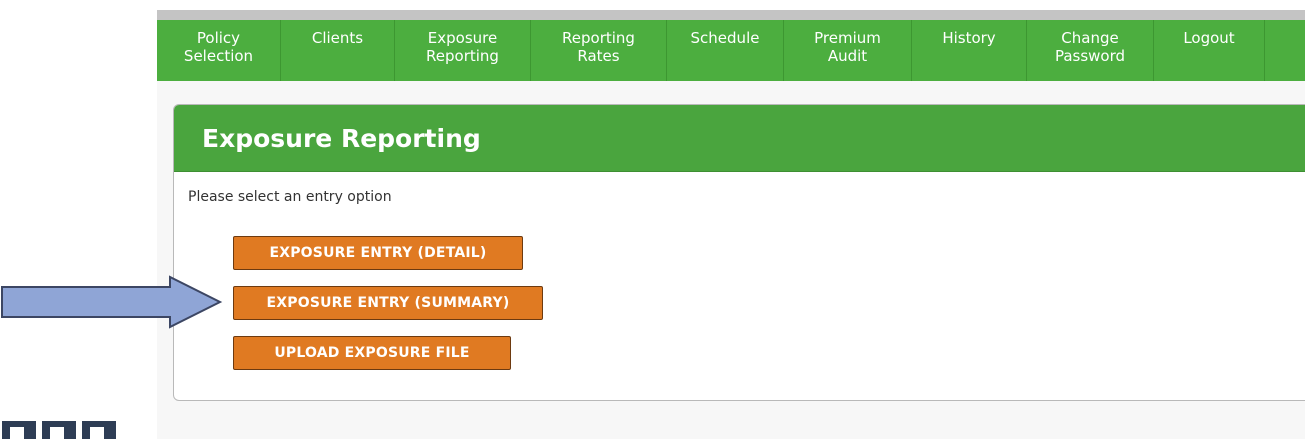 The height and width of the screenshot is (439, 1305). Describe the element at coordinates (463, 50) in the screenshot. I see `nav-item-exposure-reporting: Exposure Reporting` at that location.